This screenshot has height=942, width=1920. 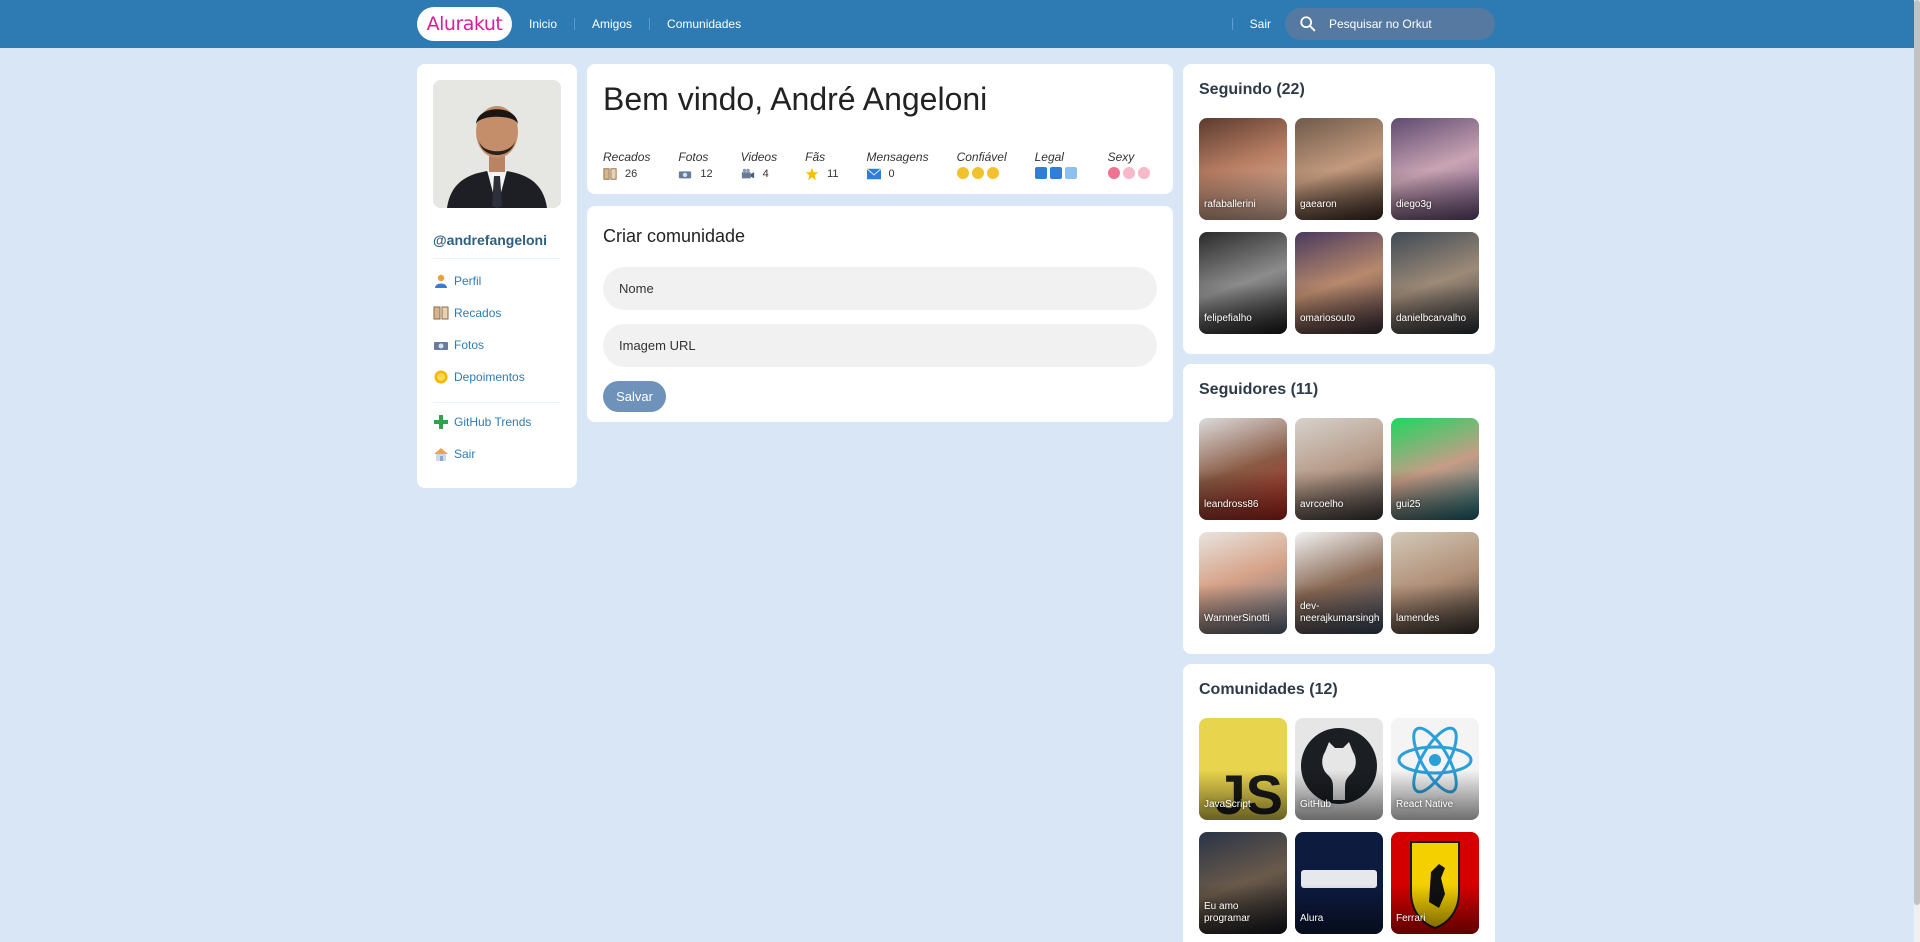 What do you see at coordinates (1130, 173) in the screenshot?
I see `stat-value` at bounding box center [1130, 173].